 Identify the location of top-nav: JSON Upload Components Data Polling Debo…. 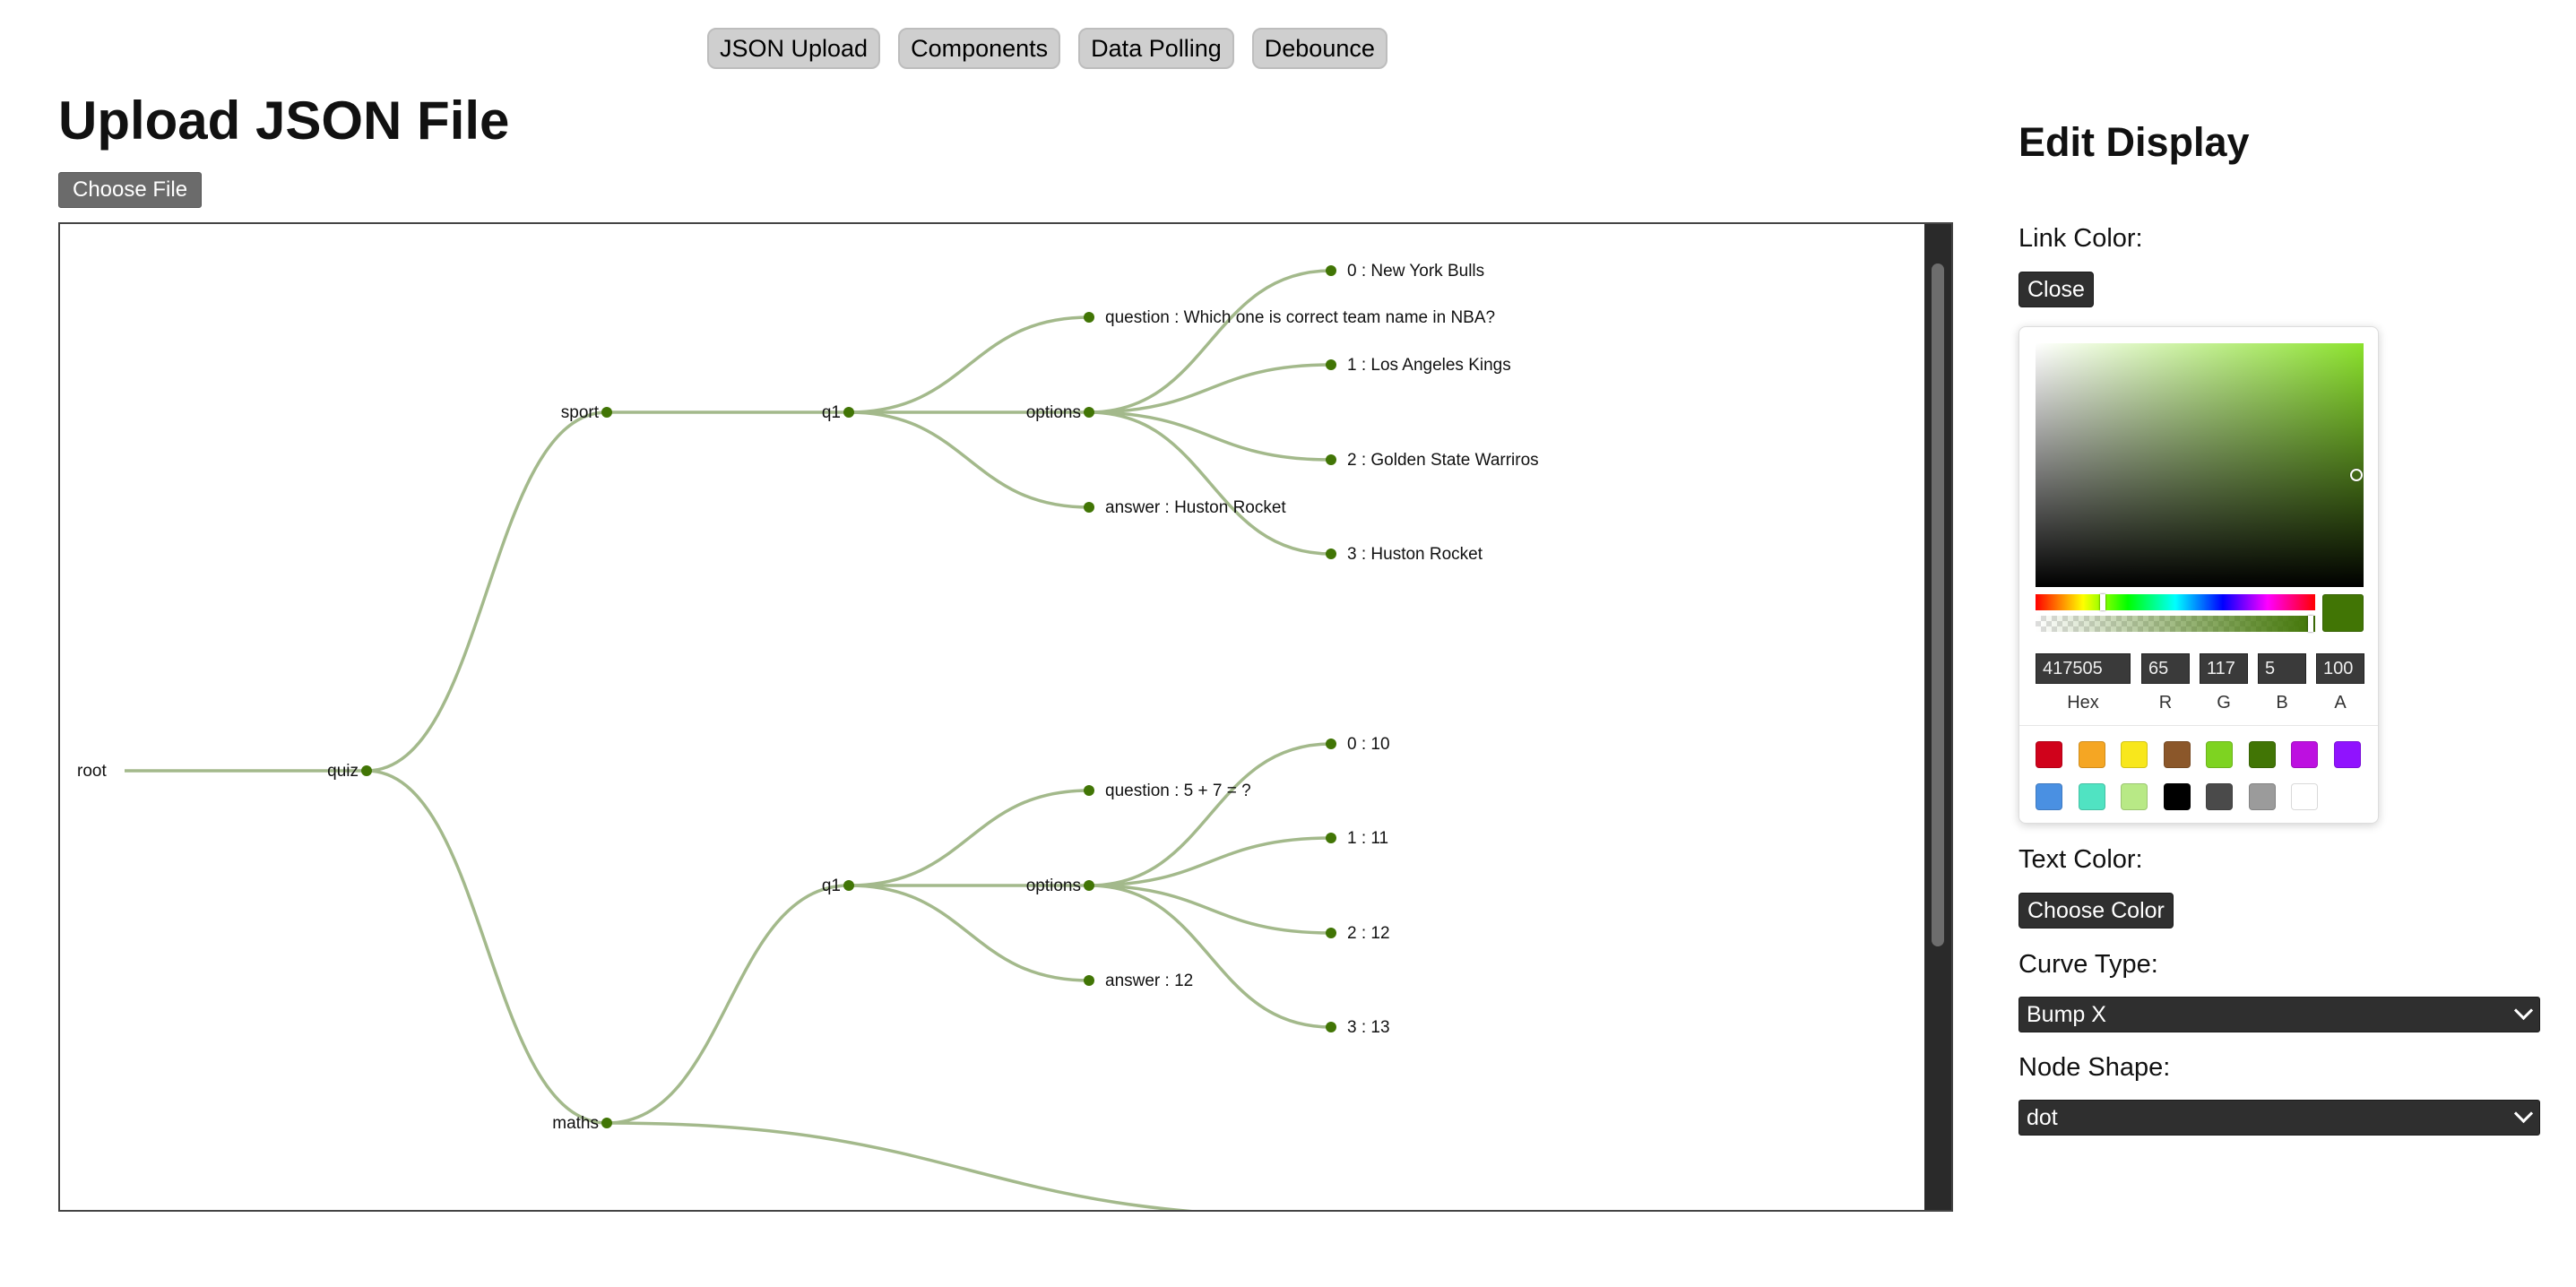
(1047, 48).